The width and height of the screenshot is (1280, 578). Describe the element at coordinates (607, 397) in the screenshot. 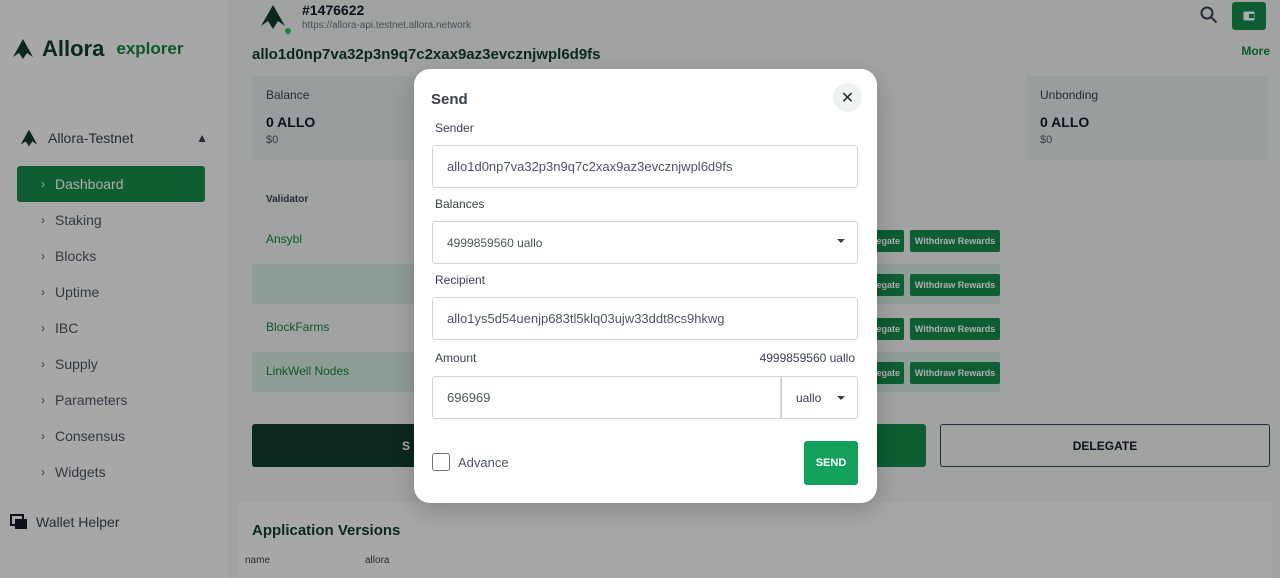

I see `amount-input: 696969` at that location.